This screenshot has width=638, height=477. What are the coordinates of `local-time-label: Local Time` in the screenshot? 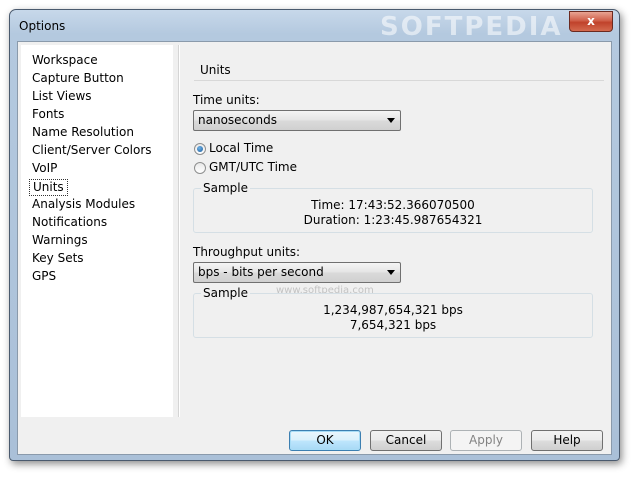 It's located at (241, 148).